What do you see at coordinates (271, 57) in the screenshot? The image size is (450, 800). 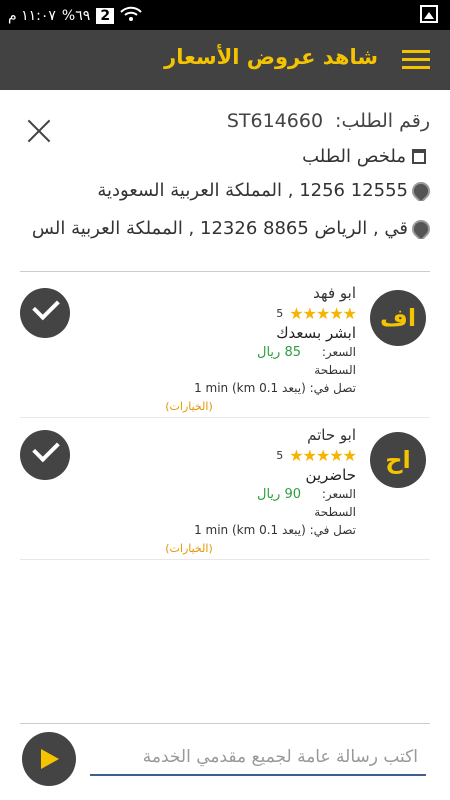 I see `page-title: شاهد عروض الأسعار` at bounding box center [271, 57].